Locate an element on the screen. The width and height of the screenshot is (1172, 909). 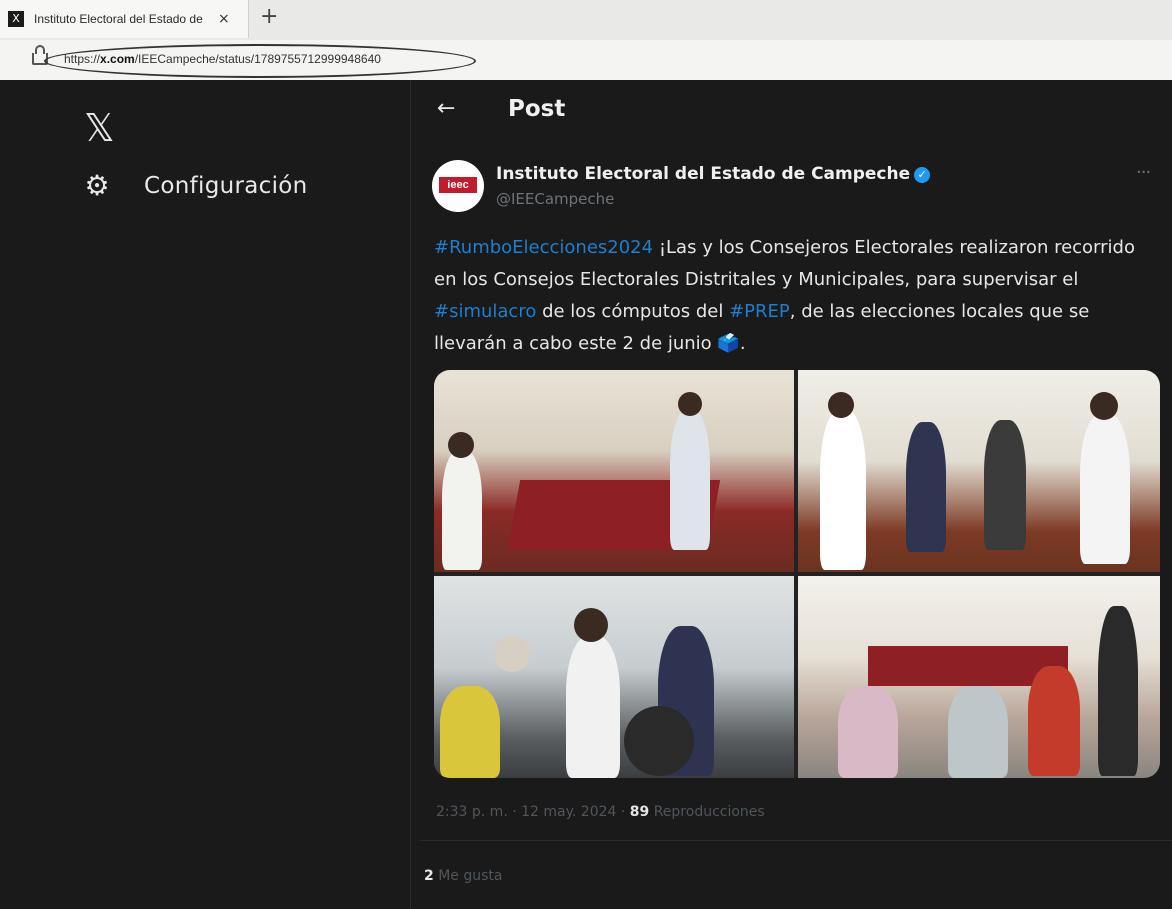
page-title: Post is located at coordinates (537, 109).